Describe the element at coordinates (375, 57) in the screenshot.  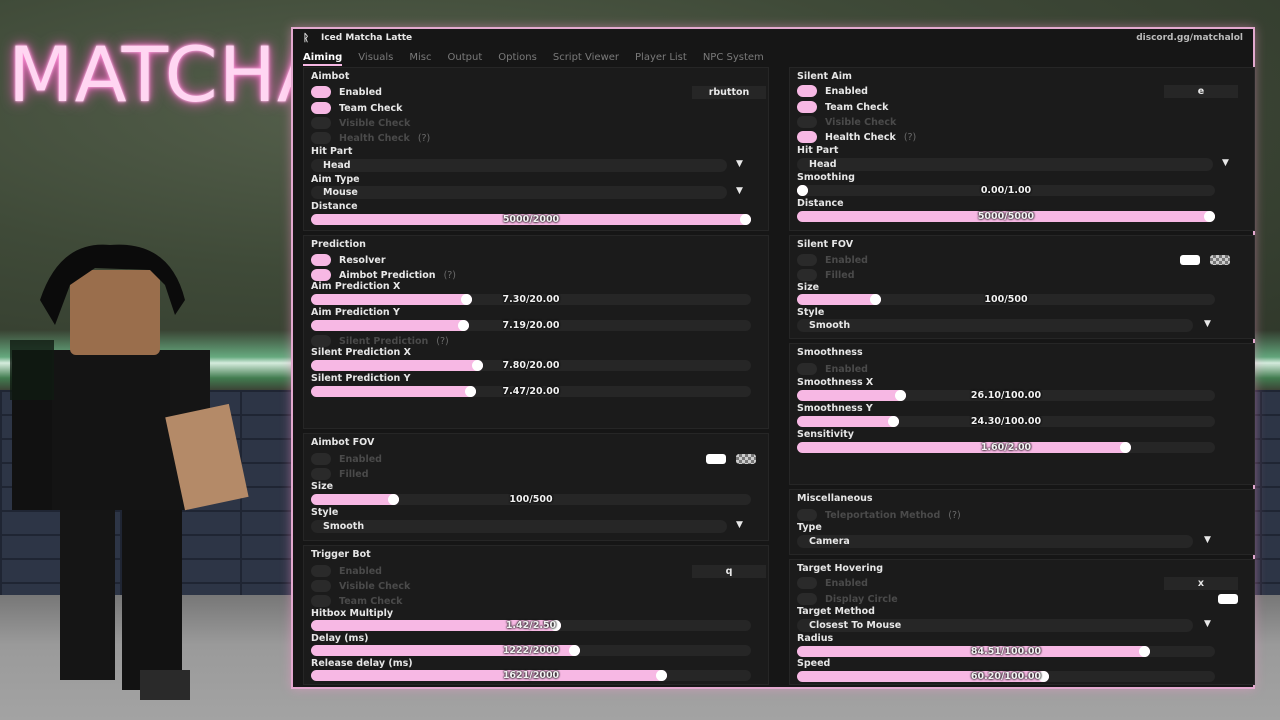
I see `tab-visuals: Visuals` at that location.